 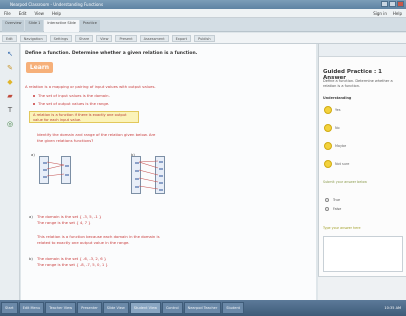 What do you see at coordinates (10, 54) in the screenshot?
I see `arrow-icon: ↖` at bounding box center [10, 54].